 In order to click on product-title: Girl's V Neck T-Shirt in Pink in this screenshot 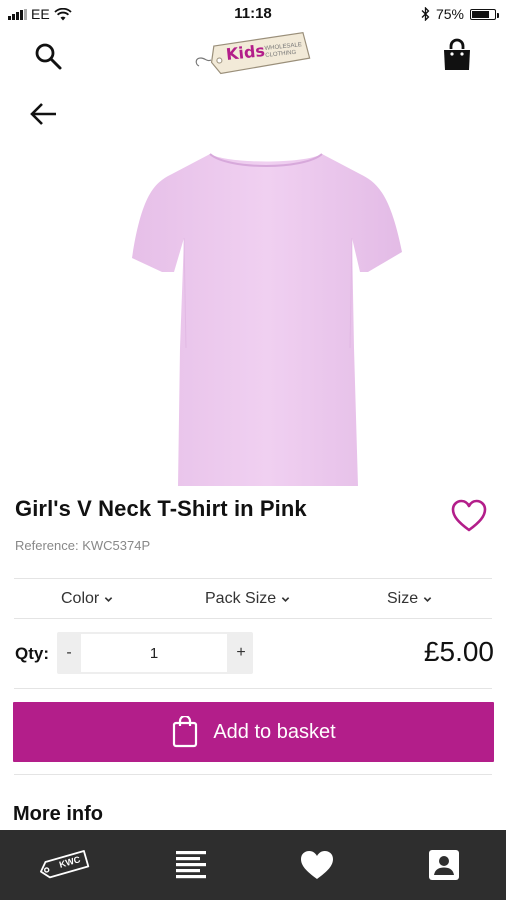, I will do `click(161, 508)`.